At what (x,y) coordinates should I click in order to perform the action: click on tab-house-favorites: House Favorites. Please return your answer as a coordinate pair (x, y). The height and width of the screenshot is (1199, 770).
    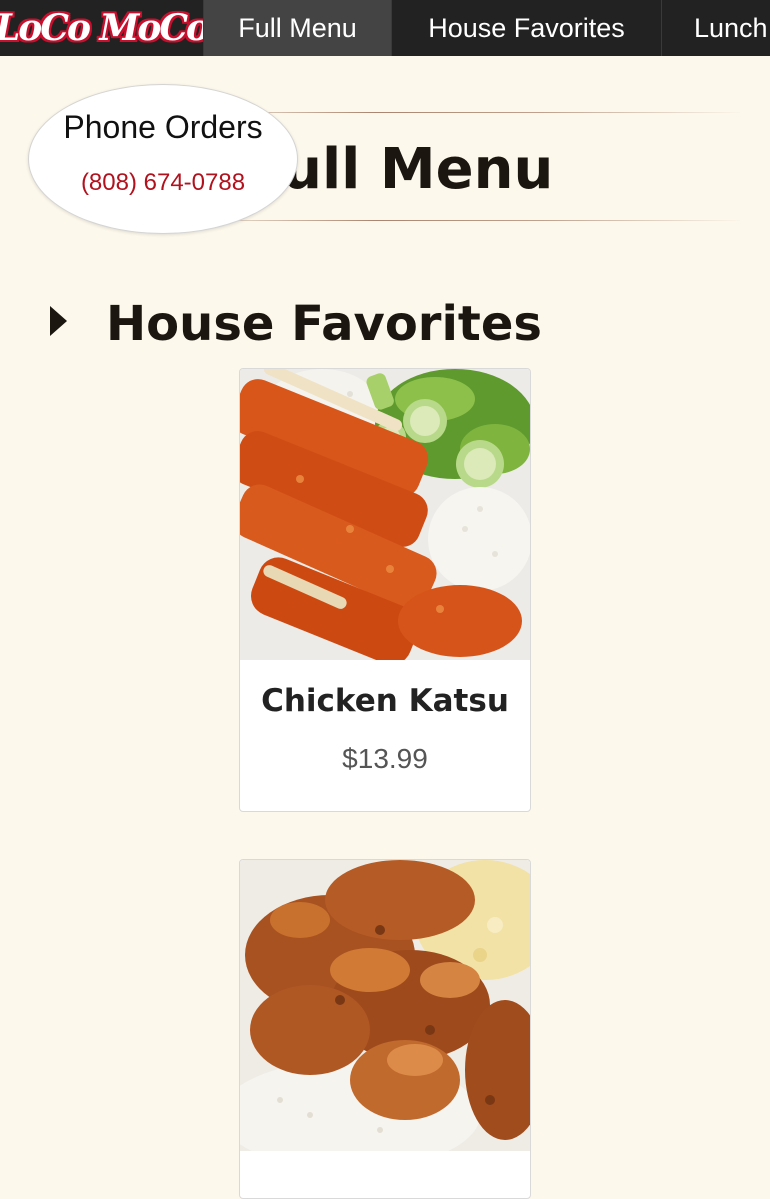
    Looking at the image, I should click on (526, 28).